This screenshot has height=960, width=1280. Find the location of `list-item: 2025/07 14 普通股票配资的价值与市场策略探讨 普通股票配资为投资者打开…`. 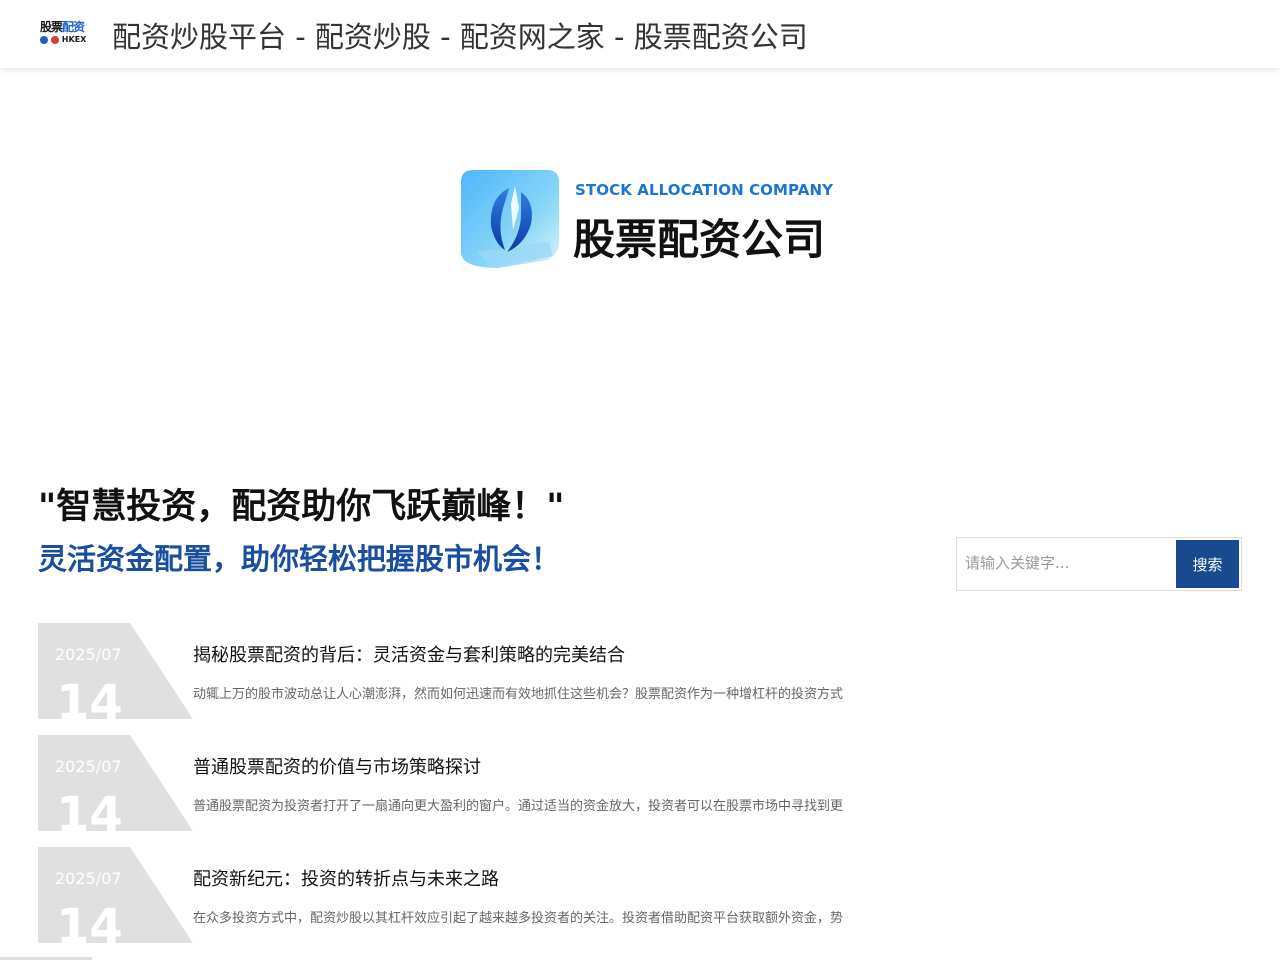

list-item: 2025/07 14 普通股票配资的价值与市场策略探讨 普通股票配资为投资者打开… is located at coordinates (468, 783).